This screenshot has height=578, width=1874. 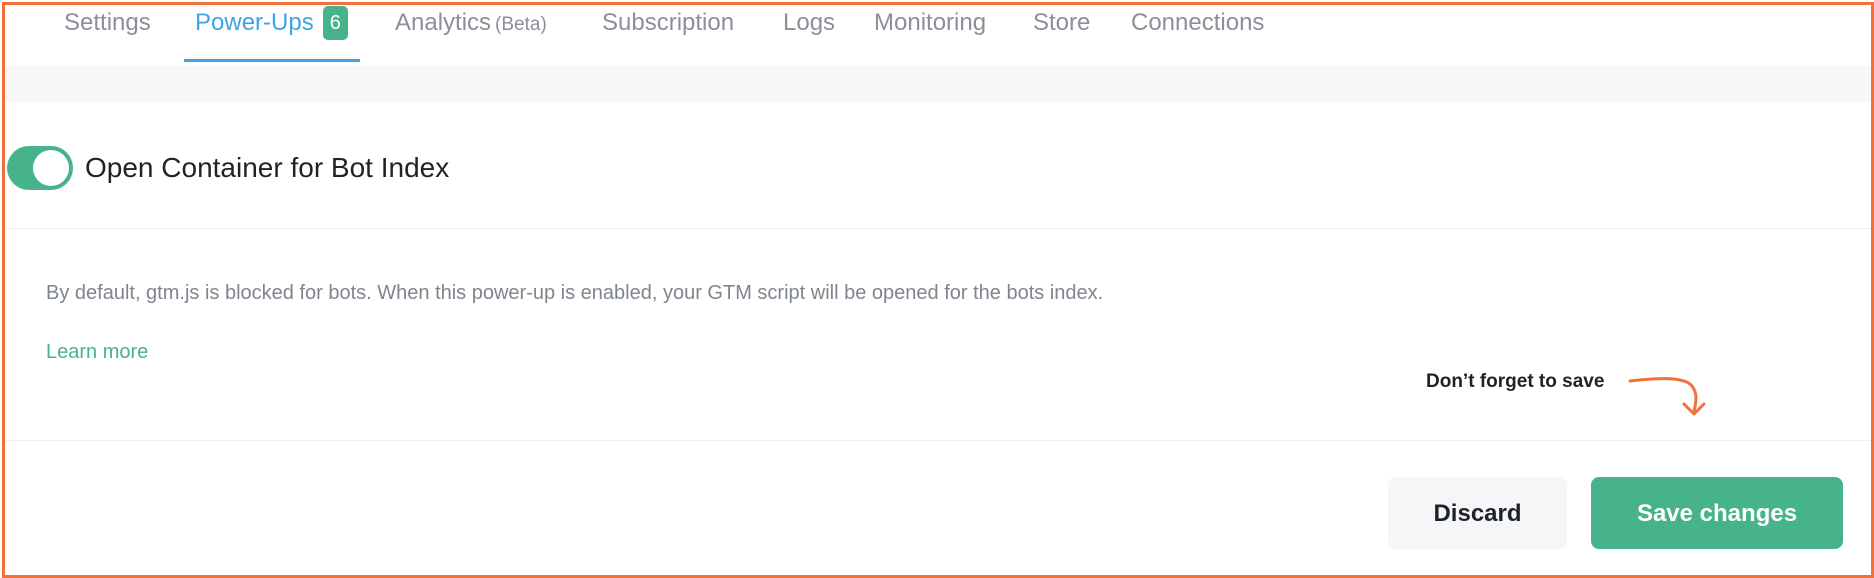 I want to click on section-spacer, so click(x=938, y=84).